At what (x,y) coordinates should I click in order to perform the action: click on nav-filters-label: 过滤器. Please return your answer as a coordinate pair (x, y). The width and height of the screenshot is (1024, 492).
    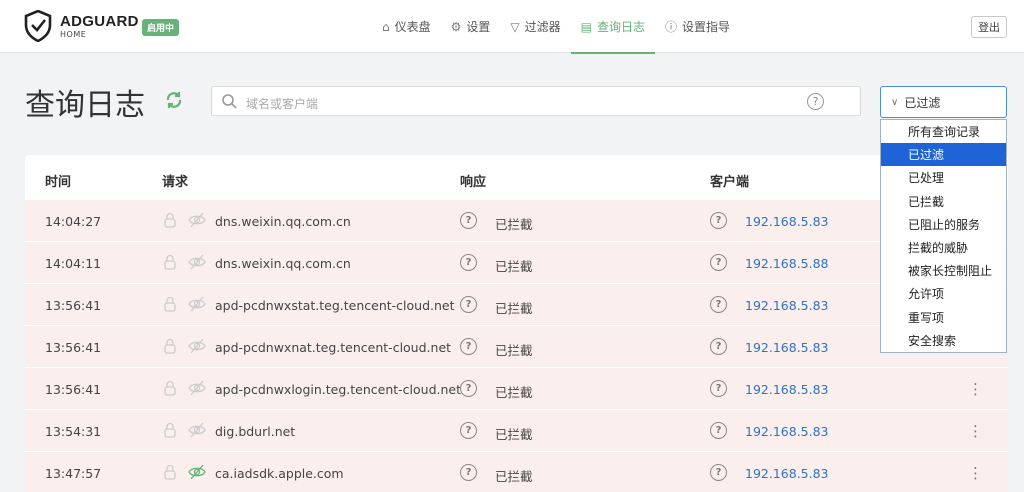
    Looking at the image, I should click on (542, 27).